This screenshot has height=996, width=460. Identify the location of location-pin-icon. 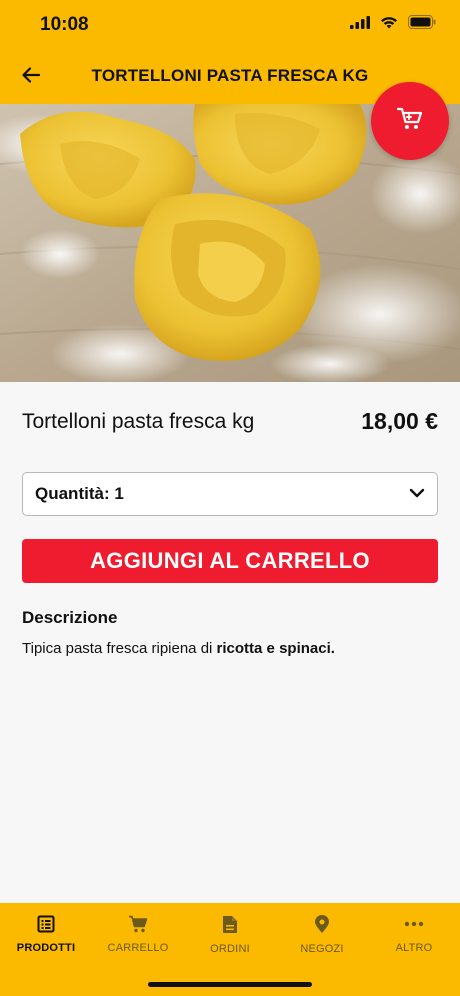
(322, 927).